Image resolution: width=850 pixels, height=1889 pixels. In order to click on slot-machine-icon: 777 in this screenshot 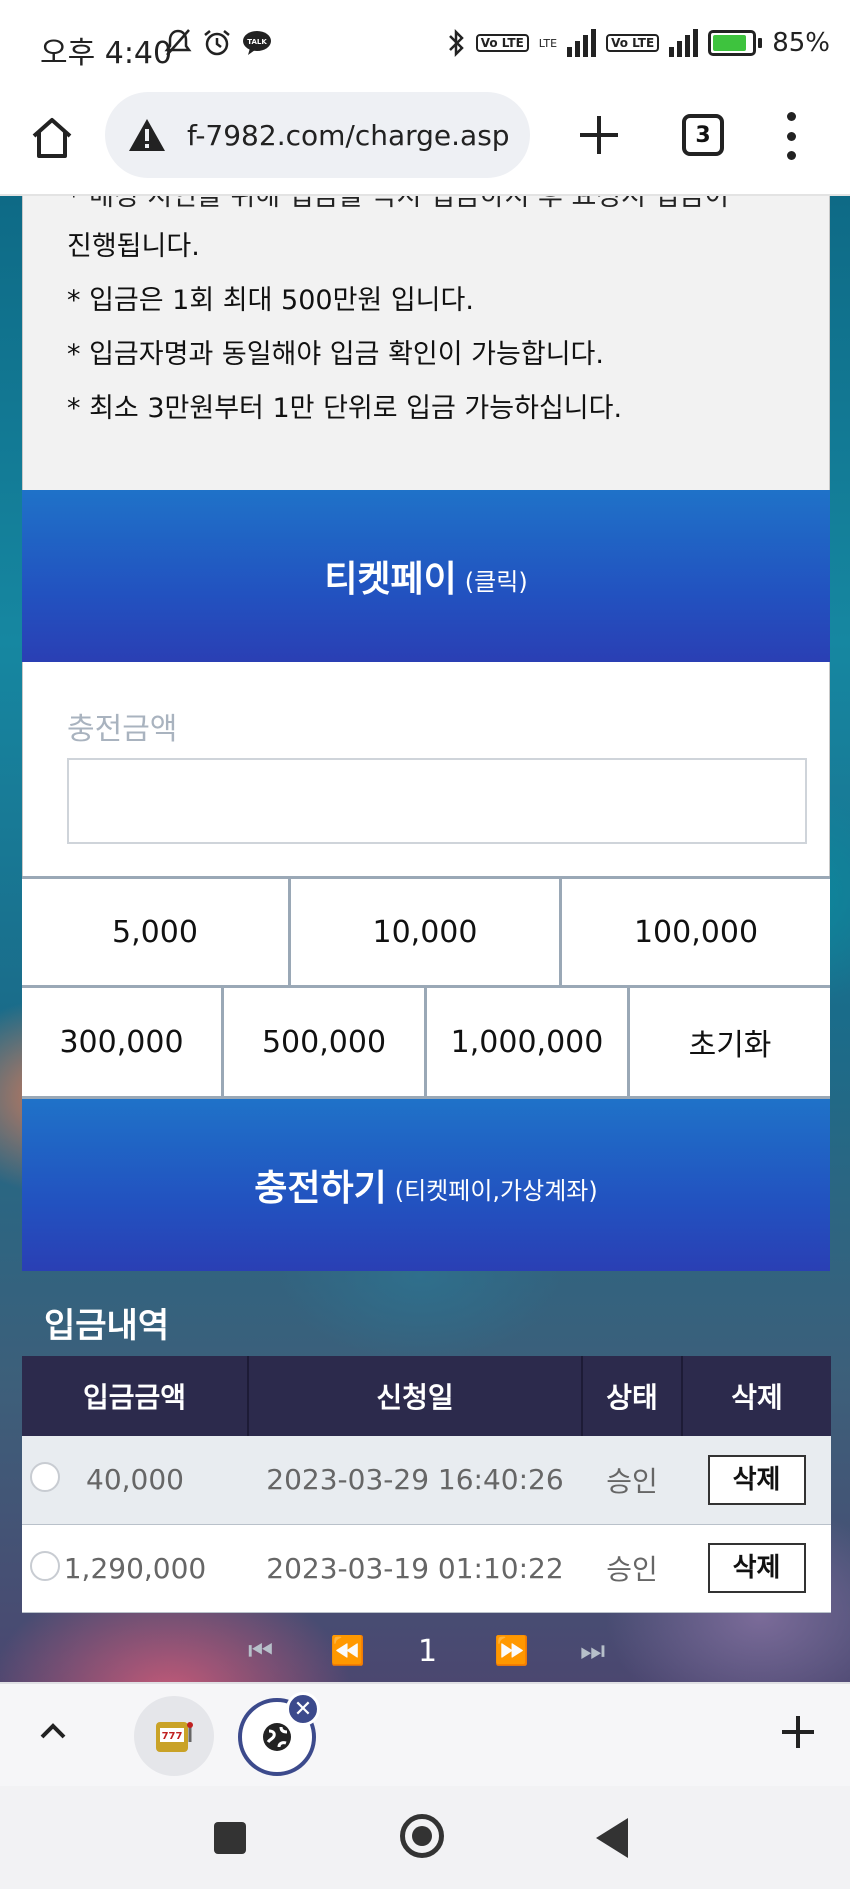, I will do `click(174, 1736)`.